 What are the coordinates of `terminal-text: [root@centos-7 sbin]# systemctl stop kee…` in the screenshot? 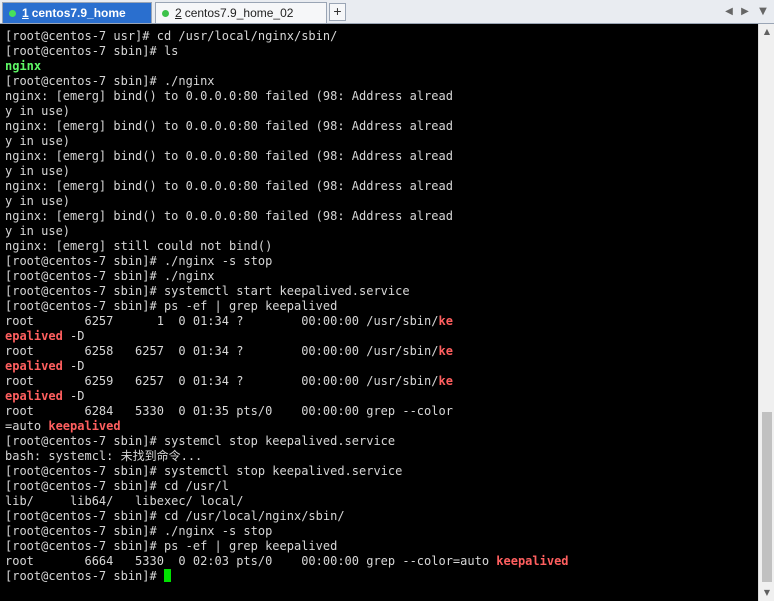 It's located at (204, 471).